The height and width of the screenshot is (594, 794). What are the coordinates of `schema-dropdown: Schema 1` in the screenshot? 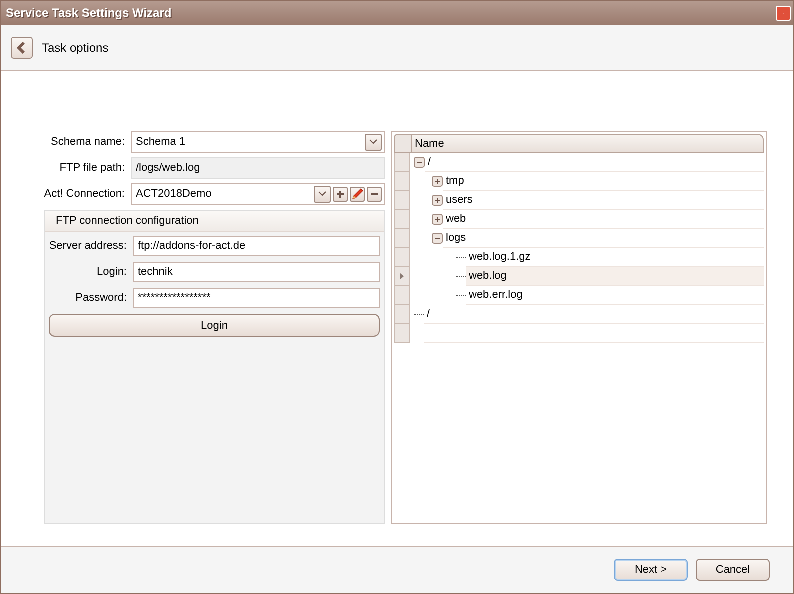 It's located at (258, 142).